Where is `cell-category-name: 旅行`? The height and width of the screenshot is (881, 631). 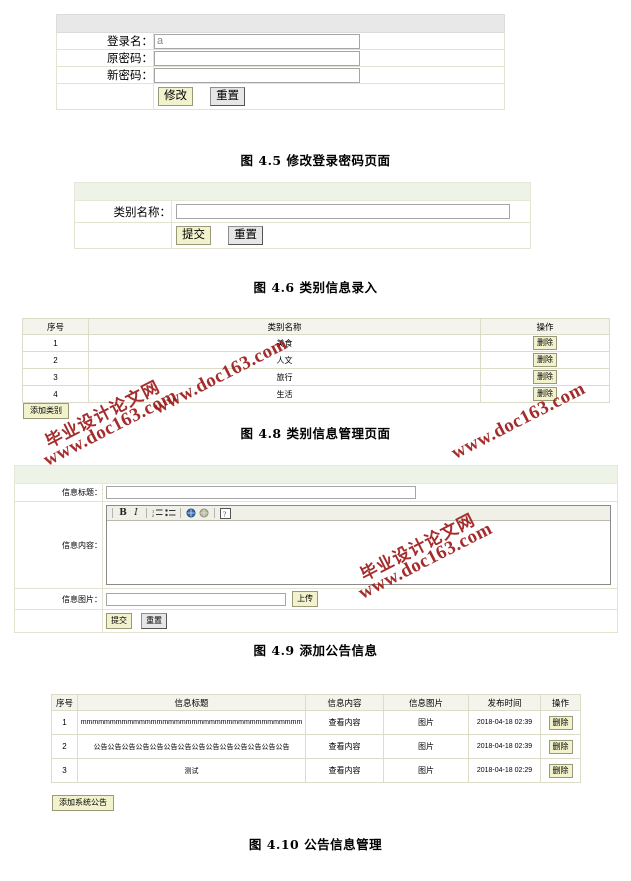
cell-category-name: 旅行 is located at coordinates (284, 377).